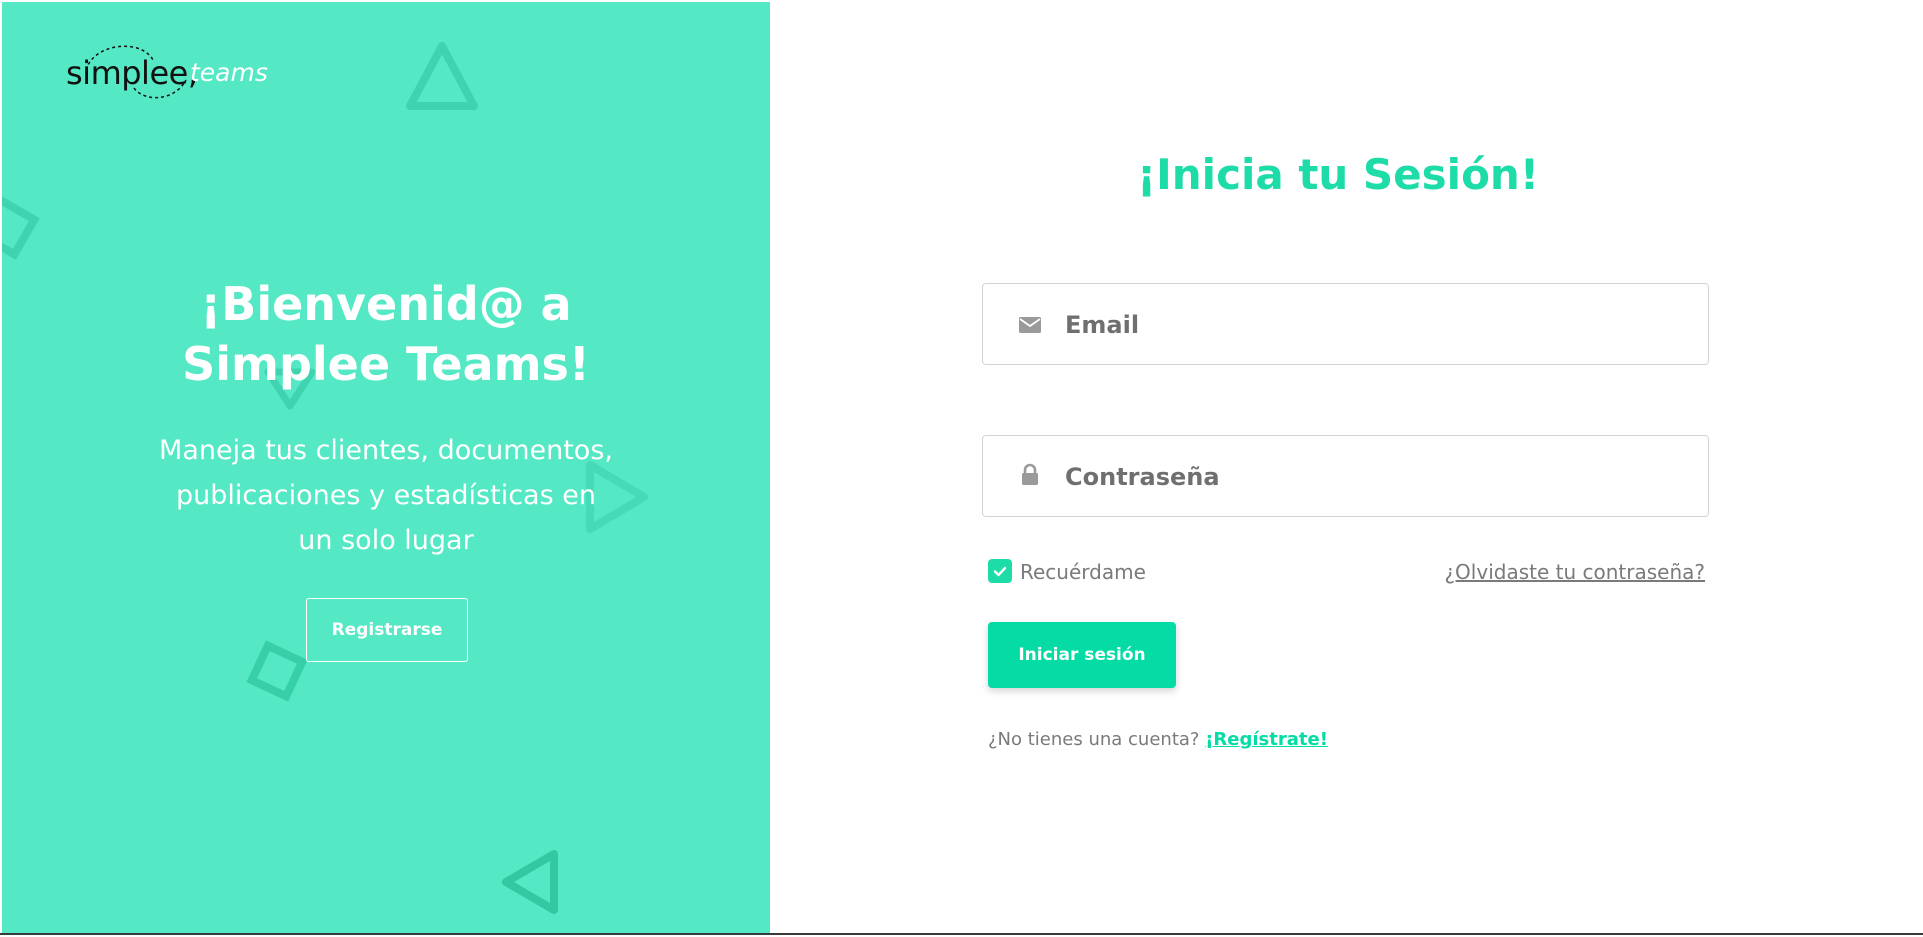 The width and height of the screenshot is (1923, 937). I want to click on lock-icon, so click(1030, 474).